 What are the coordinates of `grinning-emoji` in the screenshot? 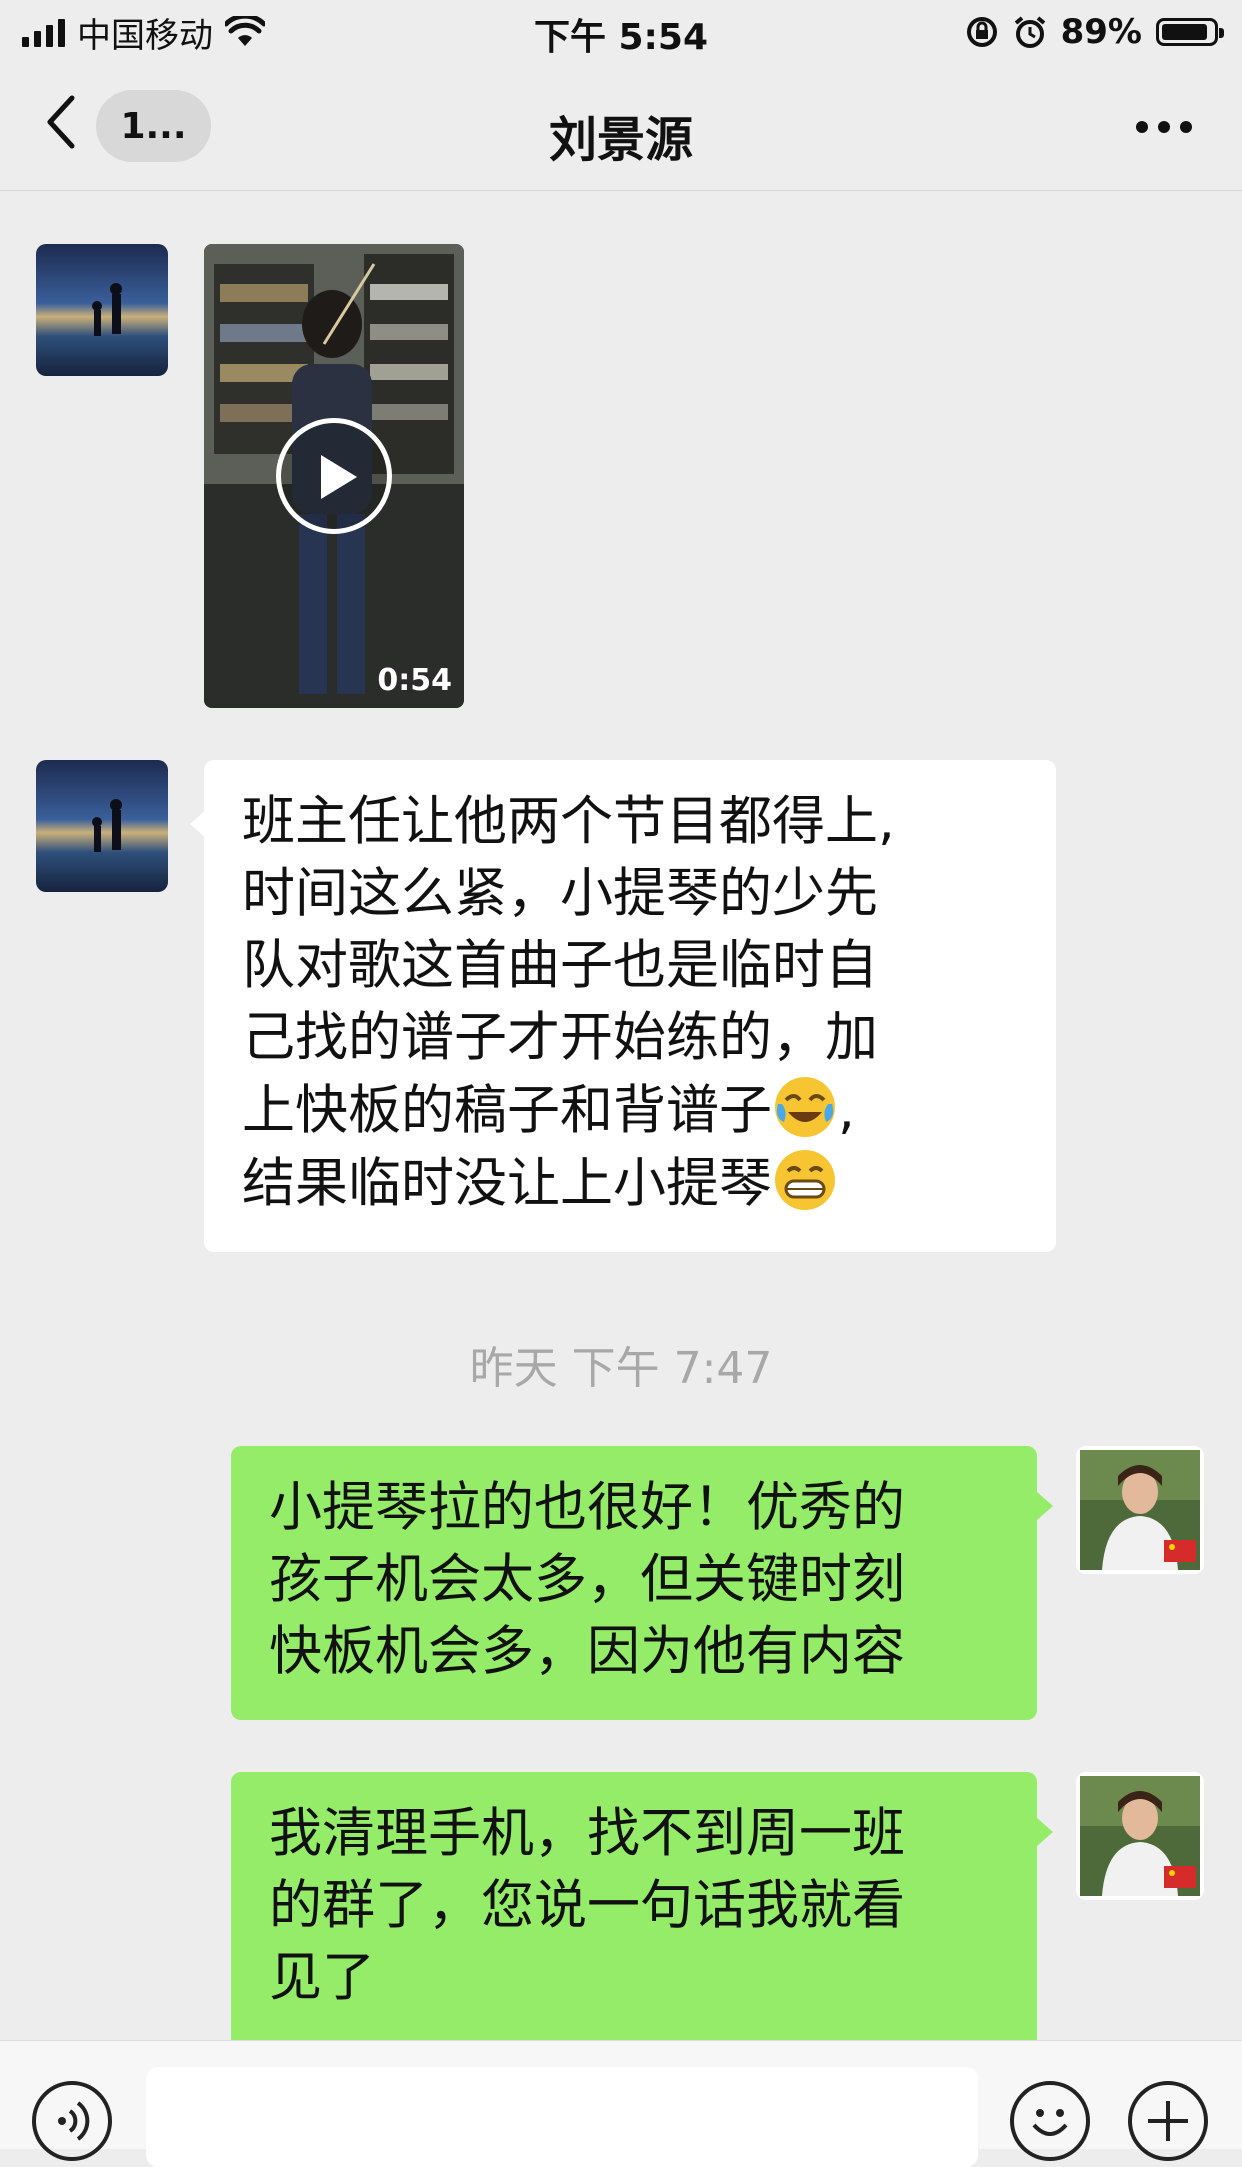 It's located at (805, 1180).